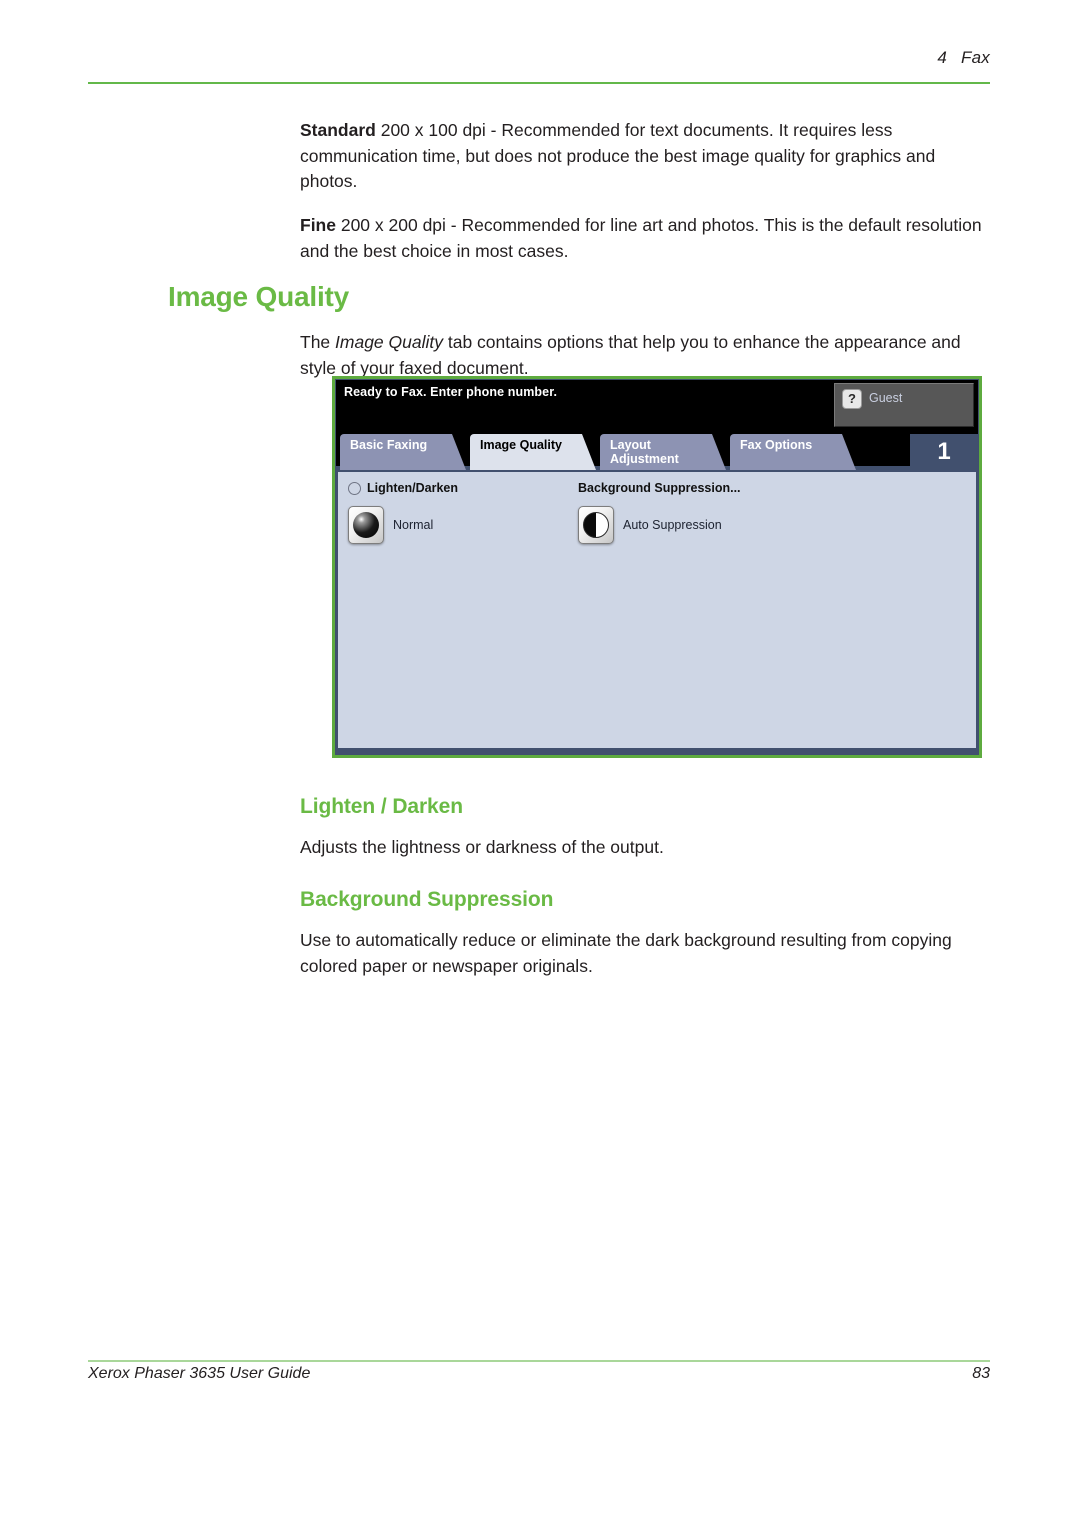 The width and height of the screenshot is (1080, 1527). Describe the element at coordinates (338, 130) in the screenshot. I see `standard-lead-in: Standard` at that location.